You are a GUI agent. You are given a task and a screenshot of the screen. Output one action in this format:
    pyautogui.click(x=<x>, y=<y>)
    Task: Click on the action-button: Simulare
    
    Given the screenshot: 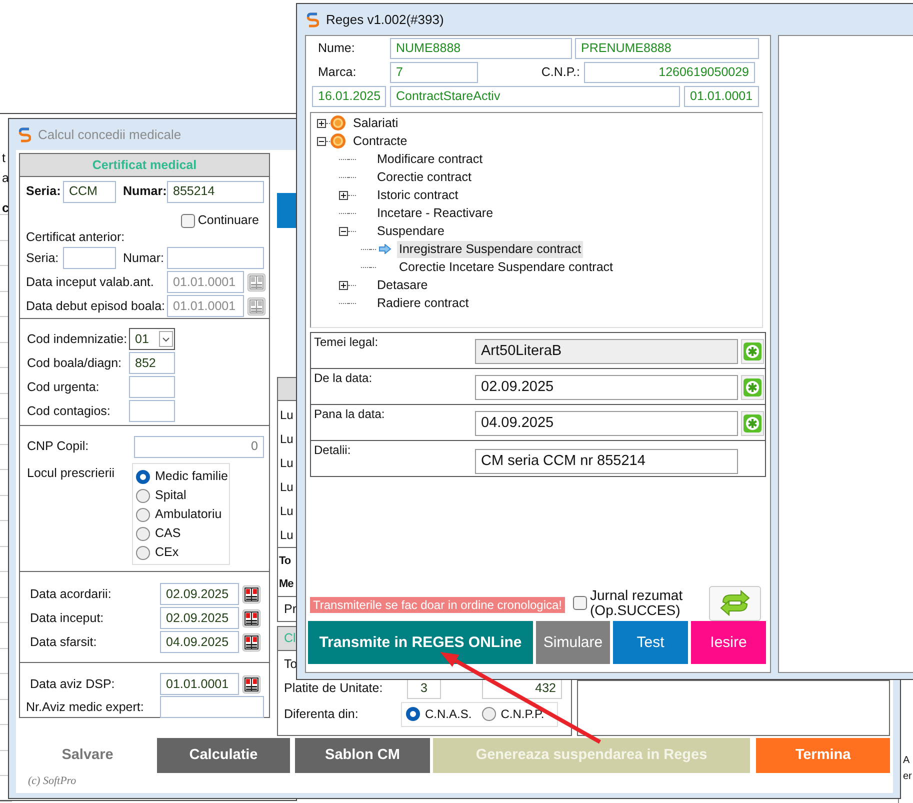 What is the action you would take?
    pyautogui.click(x=573, y=642)
    